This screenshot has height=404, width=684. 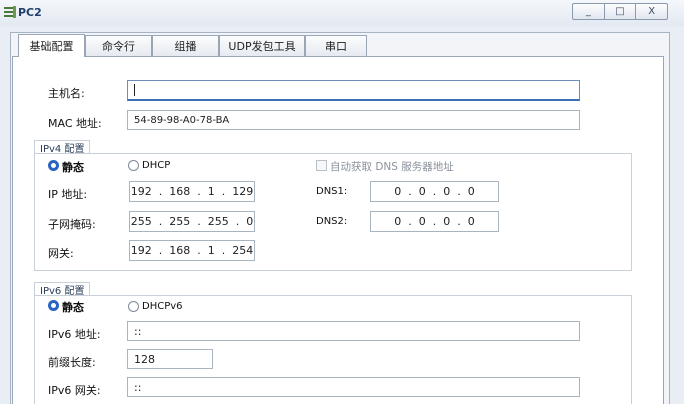 I want to click on dns1-label: DNS1:, so click(x=332, y=191).